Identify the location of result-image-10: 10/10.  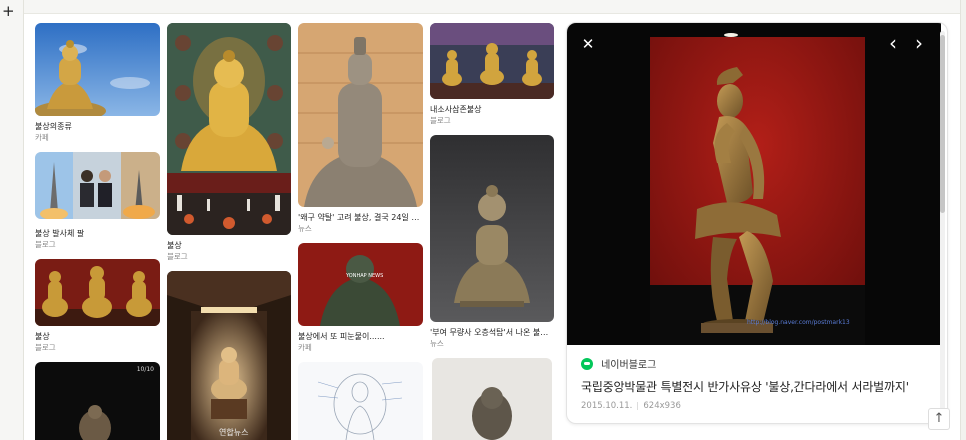
(97, 401).